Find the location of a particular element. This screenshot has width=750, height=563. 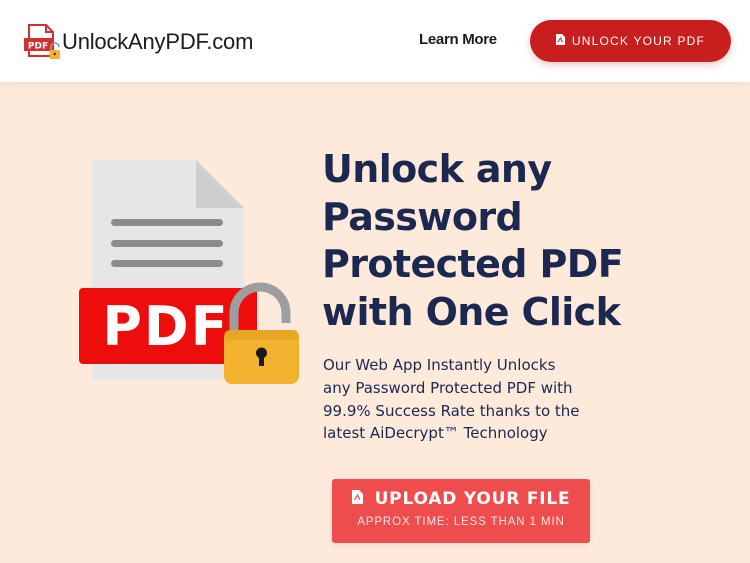

unlock-your-pdf-label: UNLOCK YOUR PDF is located at coordinates (638, 41).